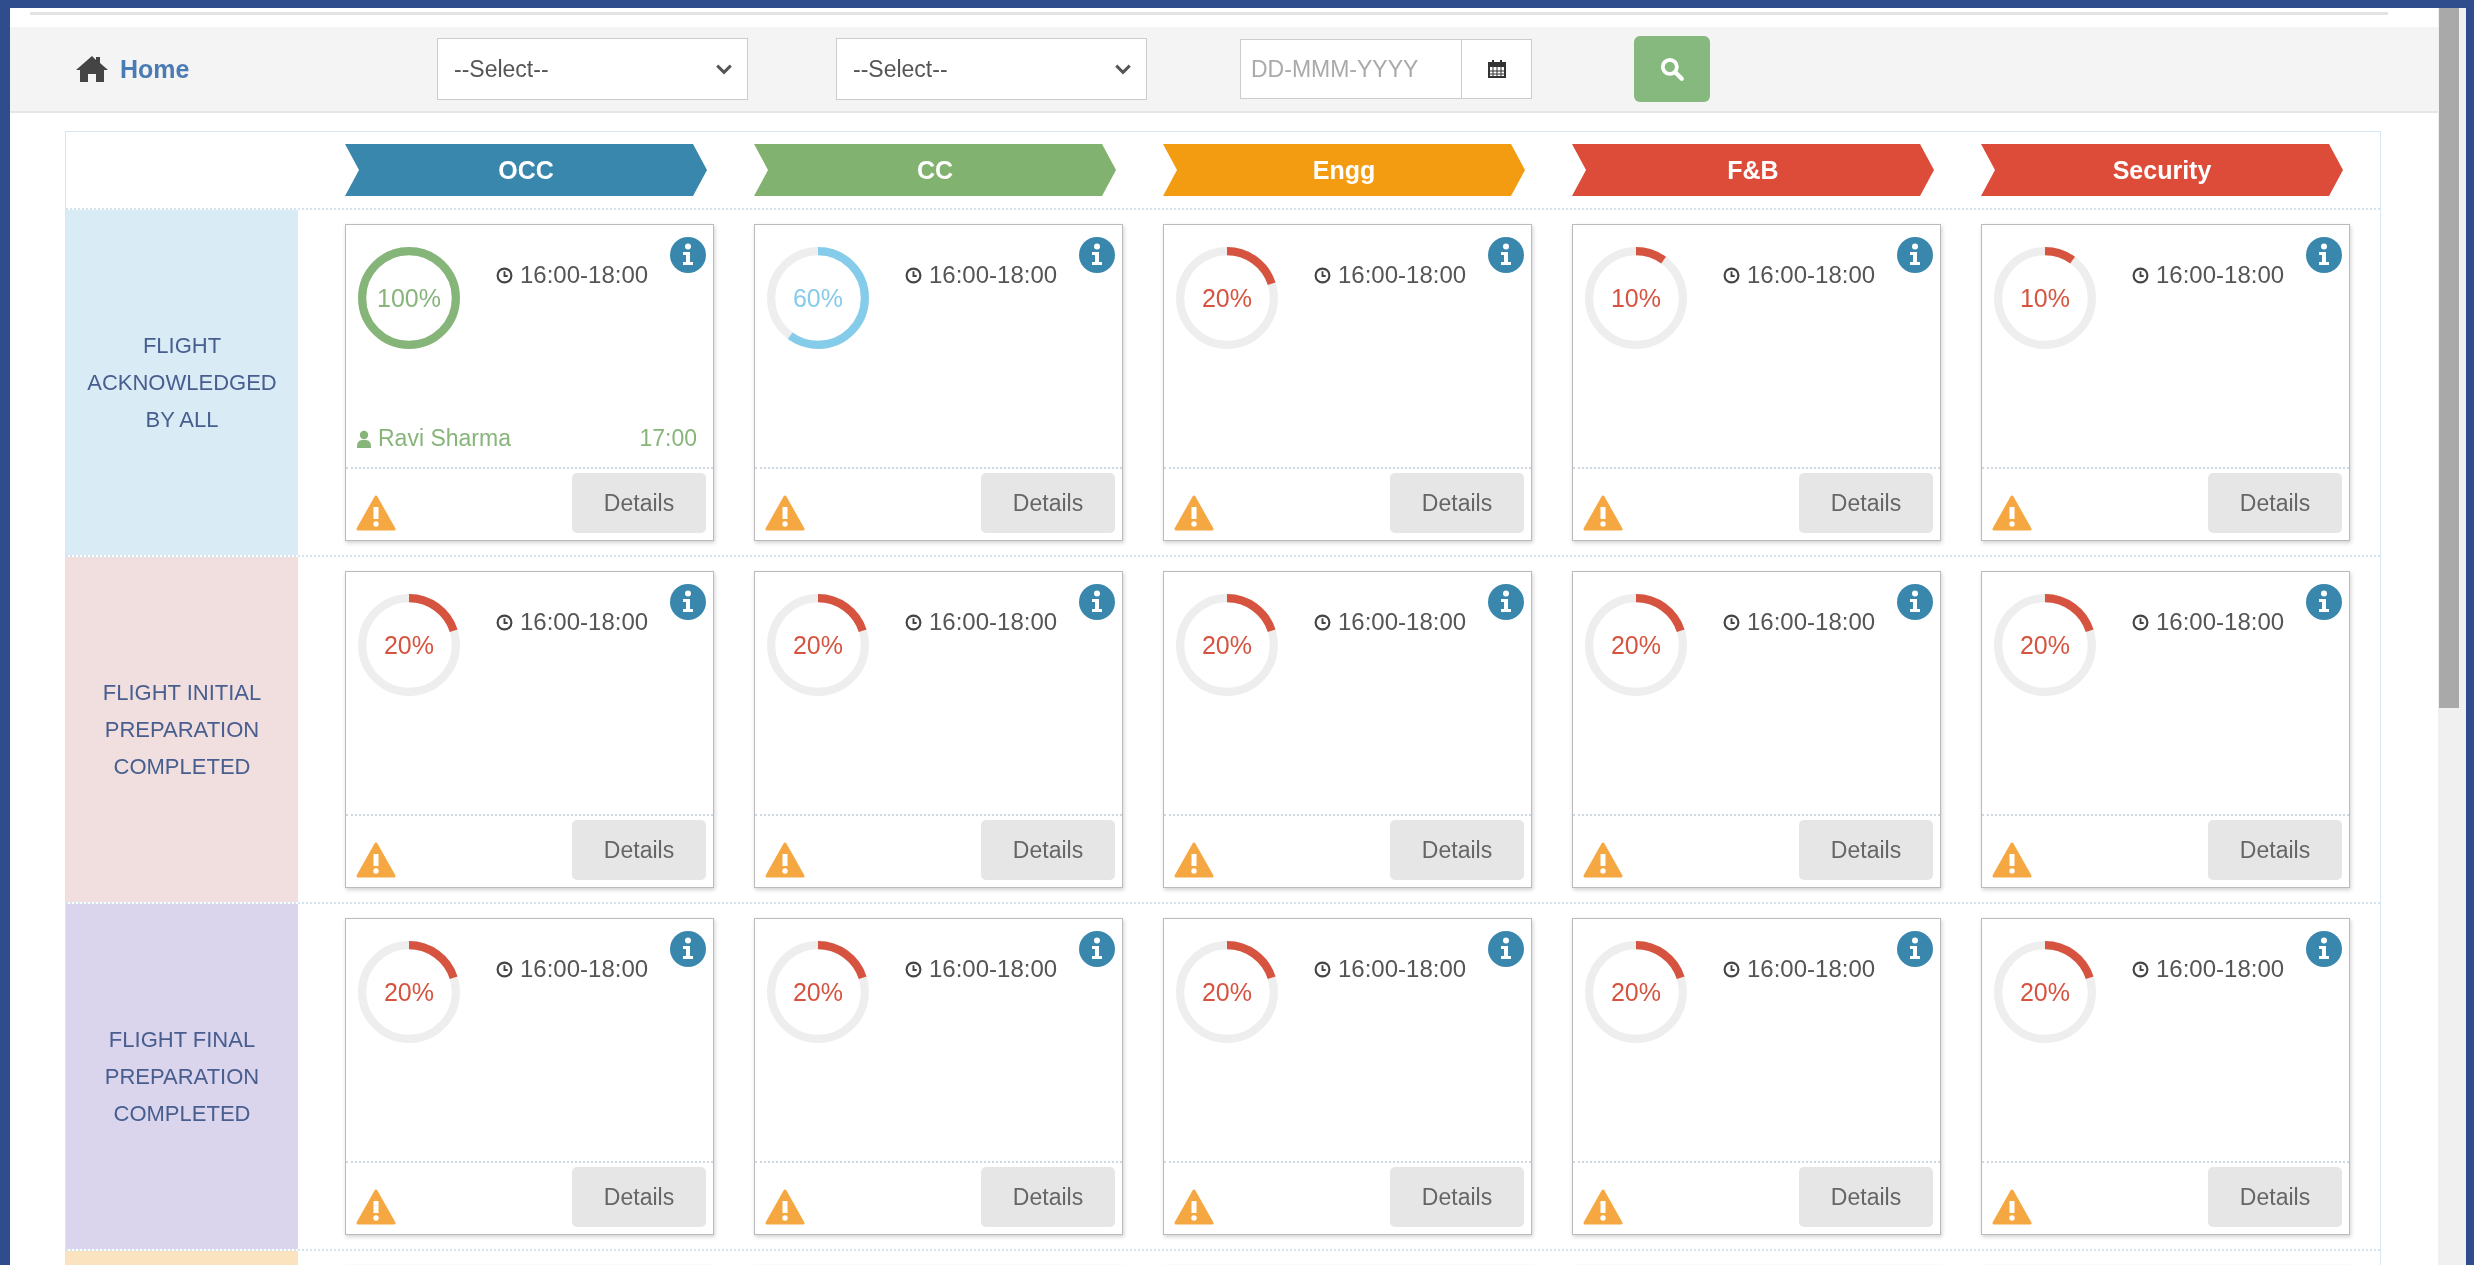 This screenshot has height=1265, width=2474. I want to click on stage-label: FLIGHT INITIAL PREPARATION COMPLETED, so click(182, 730).